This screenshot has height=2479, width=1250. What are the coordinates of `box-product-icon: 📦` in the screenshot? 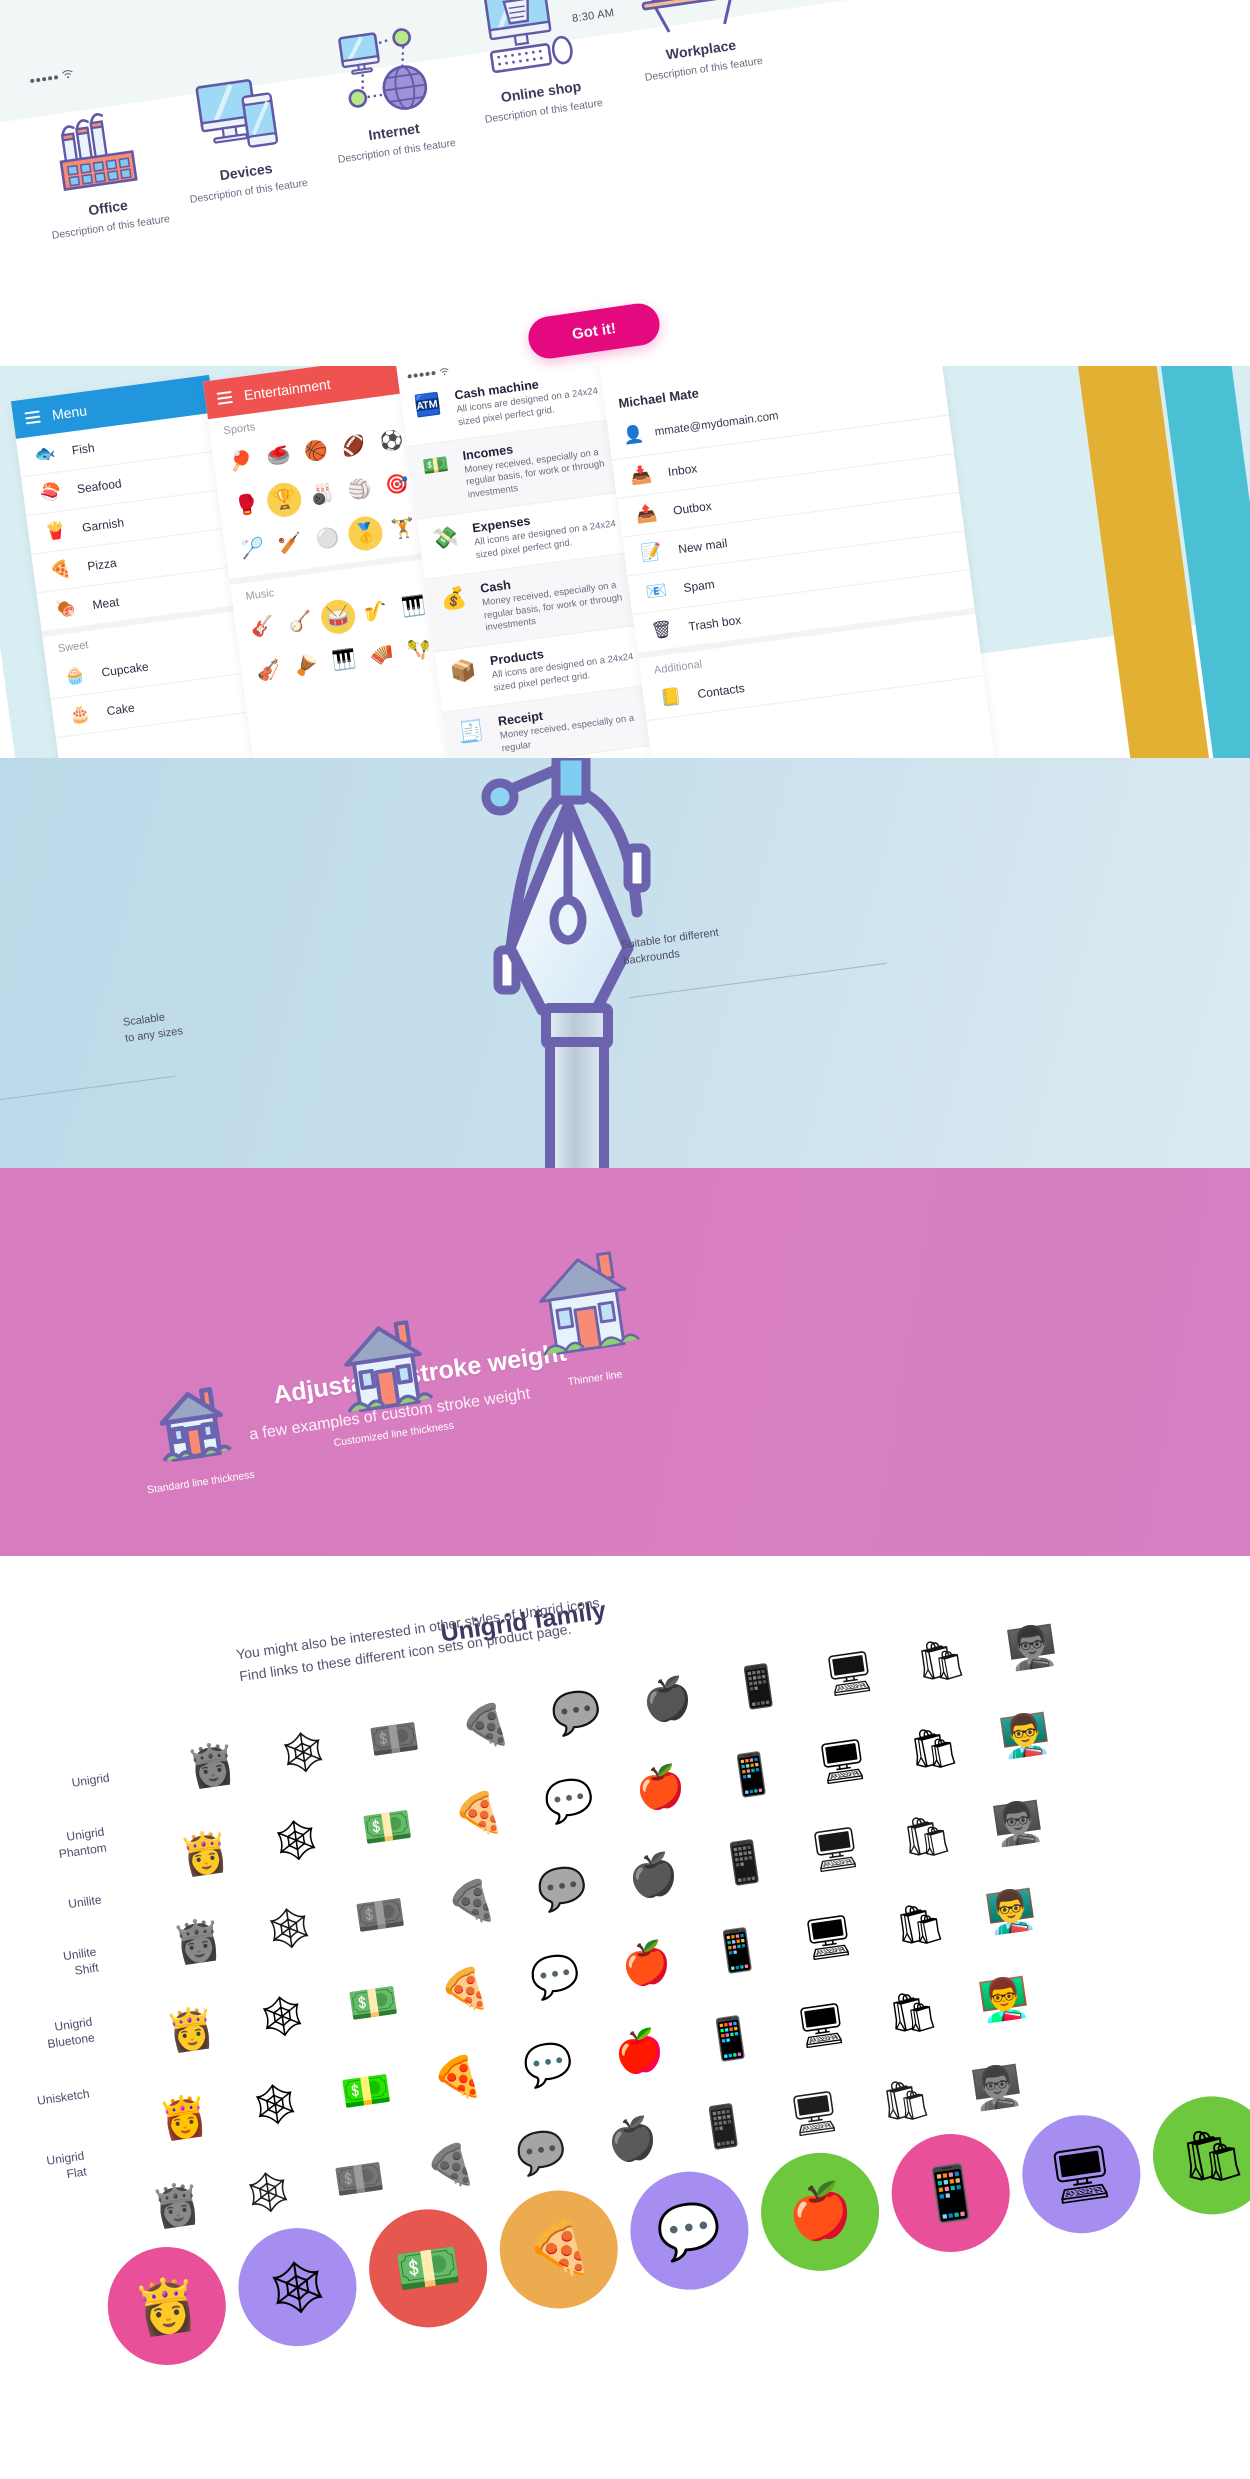 It's located at (463, 671).